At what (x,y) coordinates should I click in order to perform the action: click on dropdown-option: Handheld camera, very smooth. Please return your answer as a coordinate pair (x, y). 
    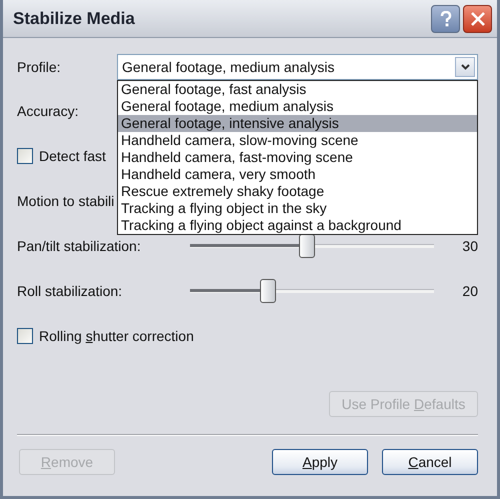
    Looking at the image, I should click on (297, 174).